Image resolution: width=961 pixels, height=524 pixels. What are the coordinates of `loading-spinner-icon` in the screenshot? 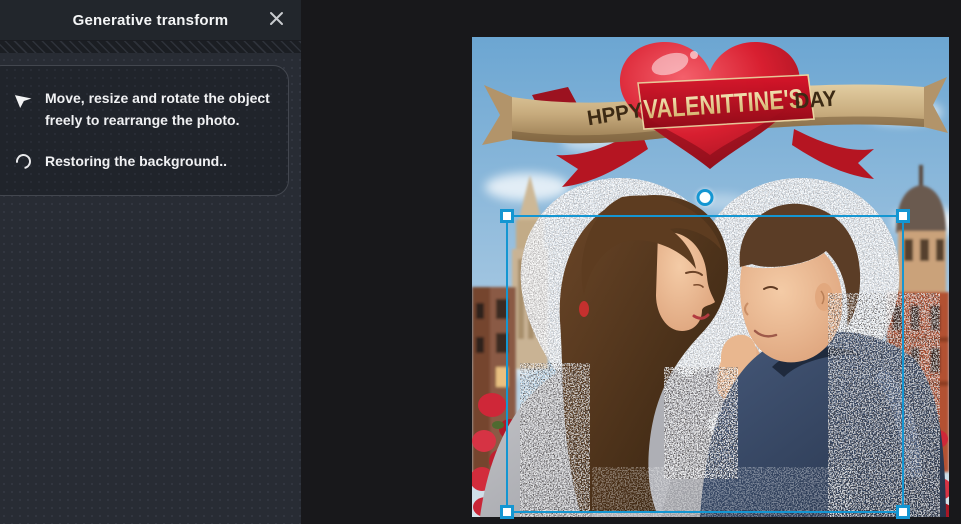 It's located at (23, 162).